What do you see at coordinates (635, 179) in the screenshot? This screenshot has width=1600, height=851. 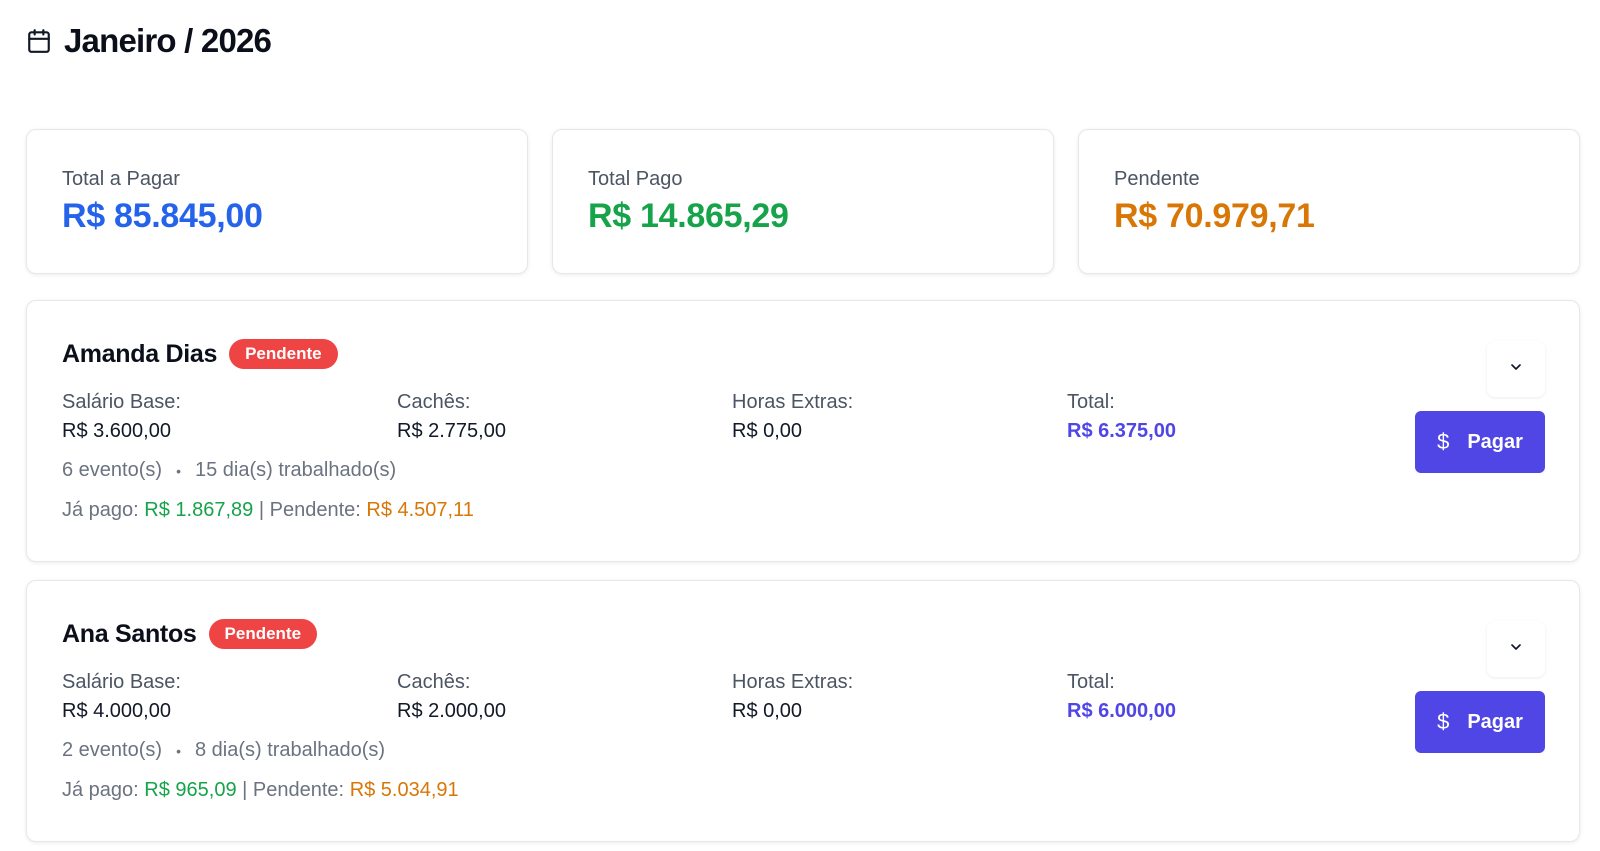 I see `summary-label: Total Pago` at bounding box center [635, 179].